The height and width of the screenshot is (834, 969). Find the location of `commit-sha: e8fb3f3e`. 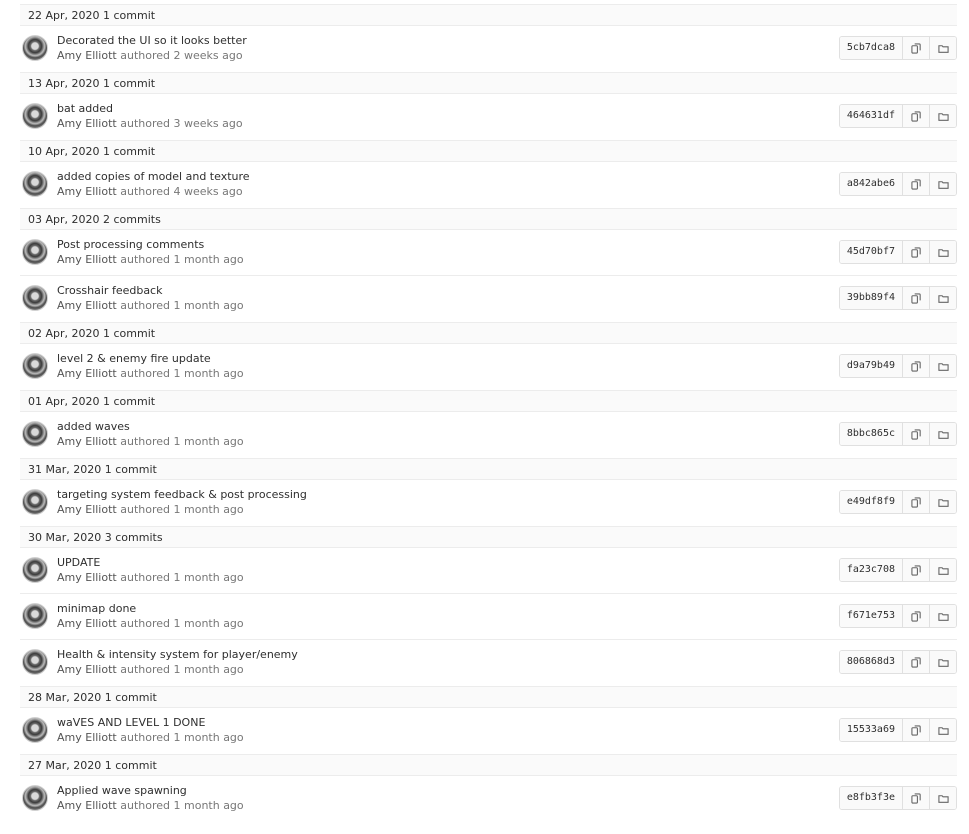

commit-sha: e8fb3f3e is located at coordinates (871, 798).